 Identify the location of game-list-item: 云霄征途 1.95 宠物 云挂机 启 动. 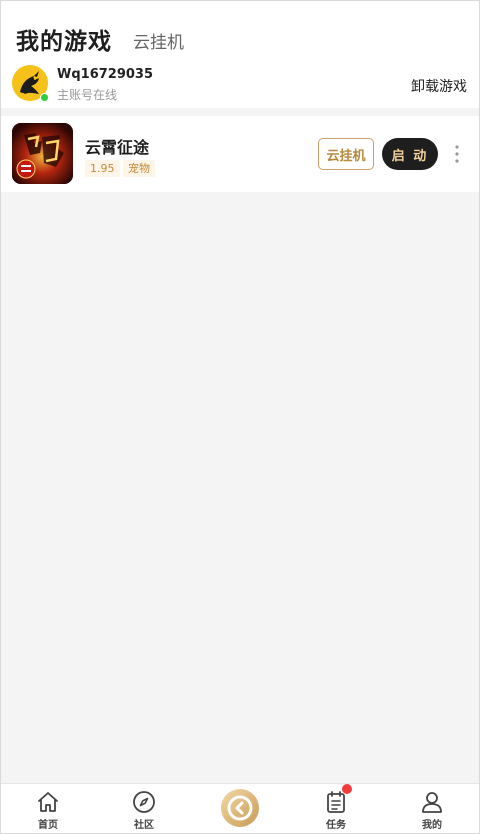
(240, 154).